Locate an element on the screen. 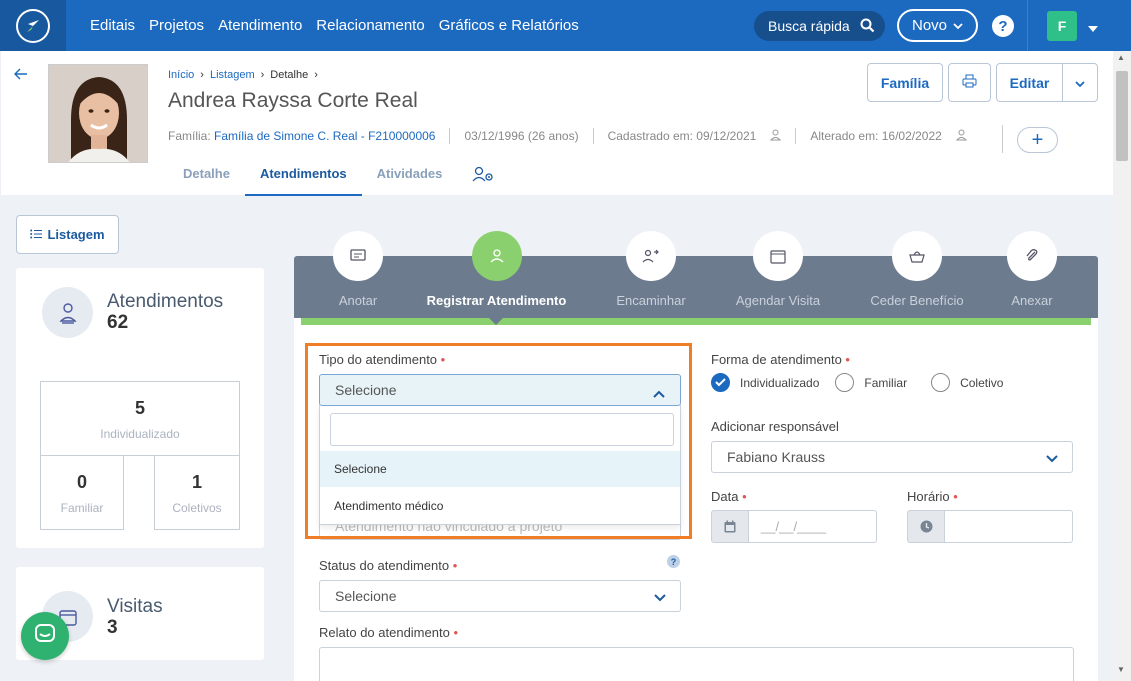 The height and width of the screenshot is (681, 1131). user-settings-icon is located at coordinates (483, 175).